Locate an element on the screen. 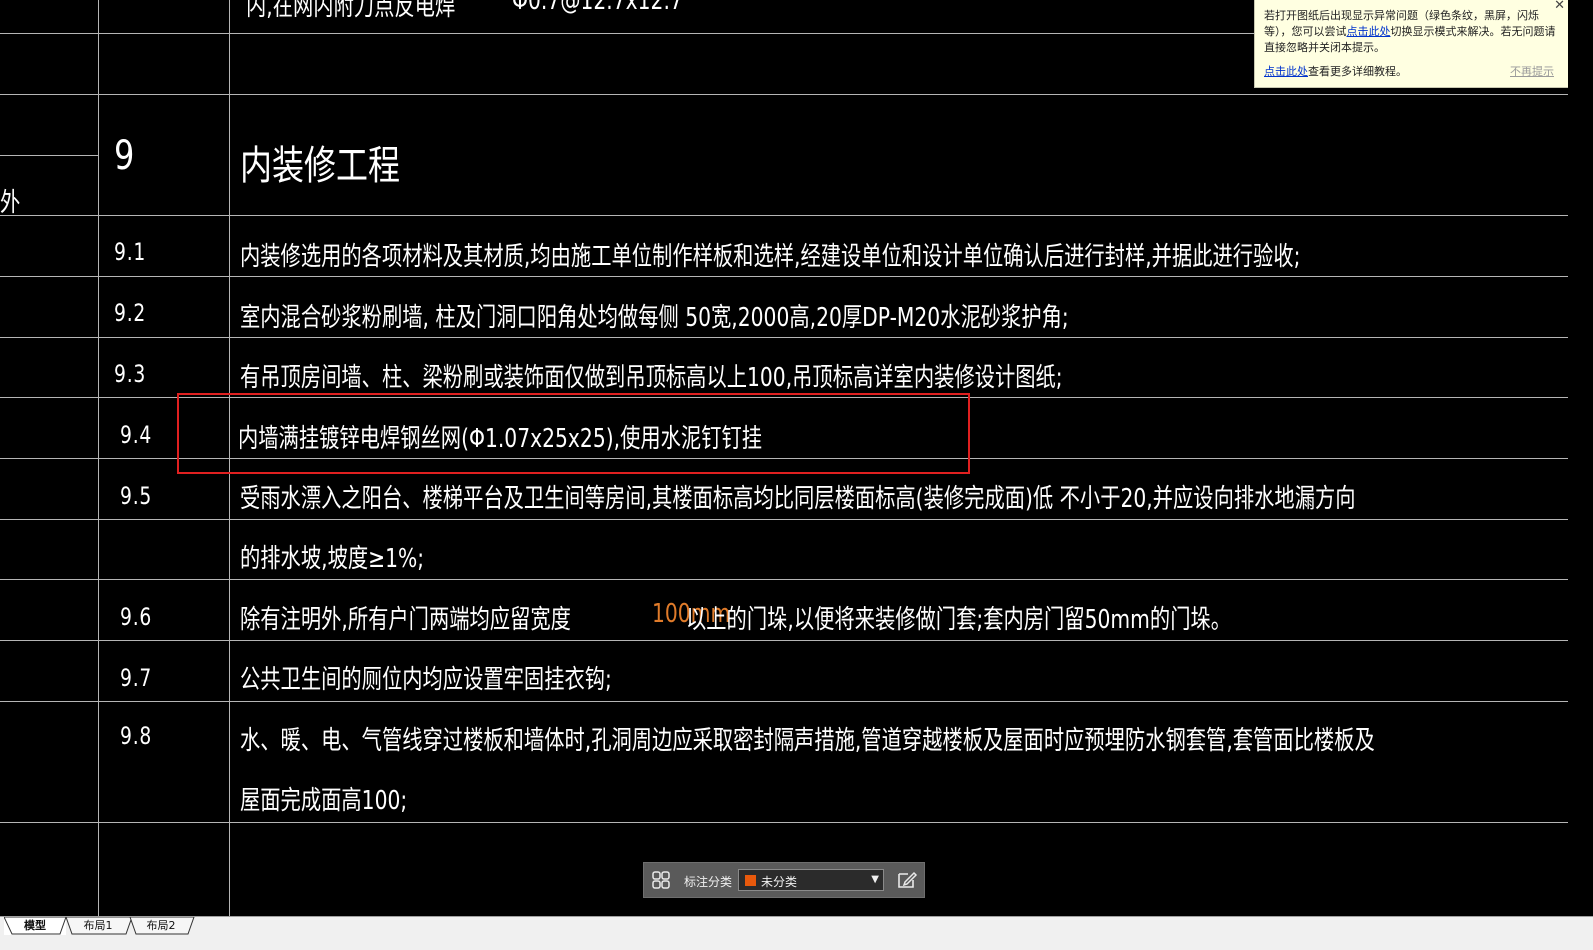  row-number: 9.8 is located at coordinates (136, 736).